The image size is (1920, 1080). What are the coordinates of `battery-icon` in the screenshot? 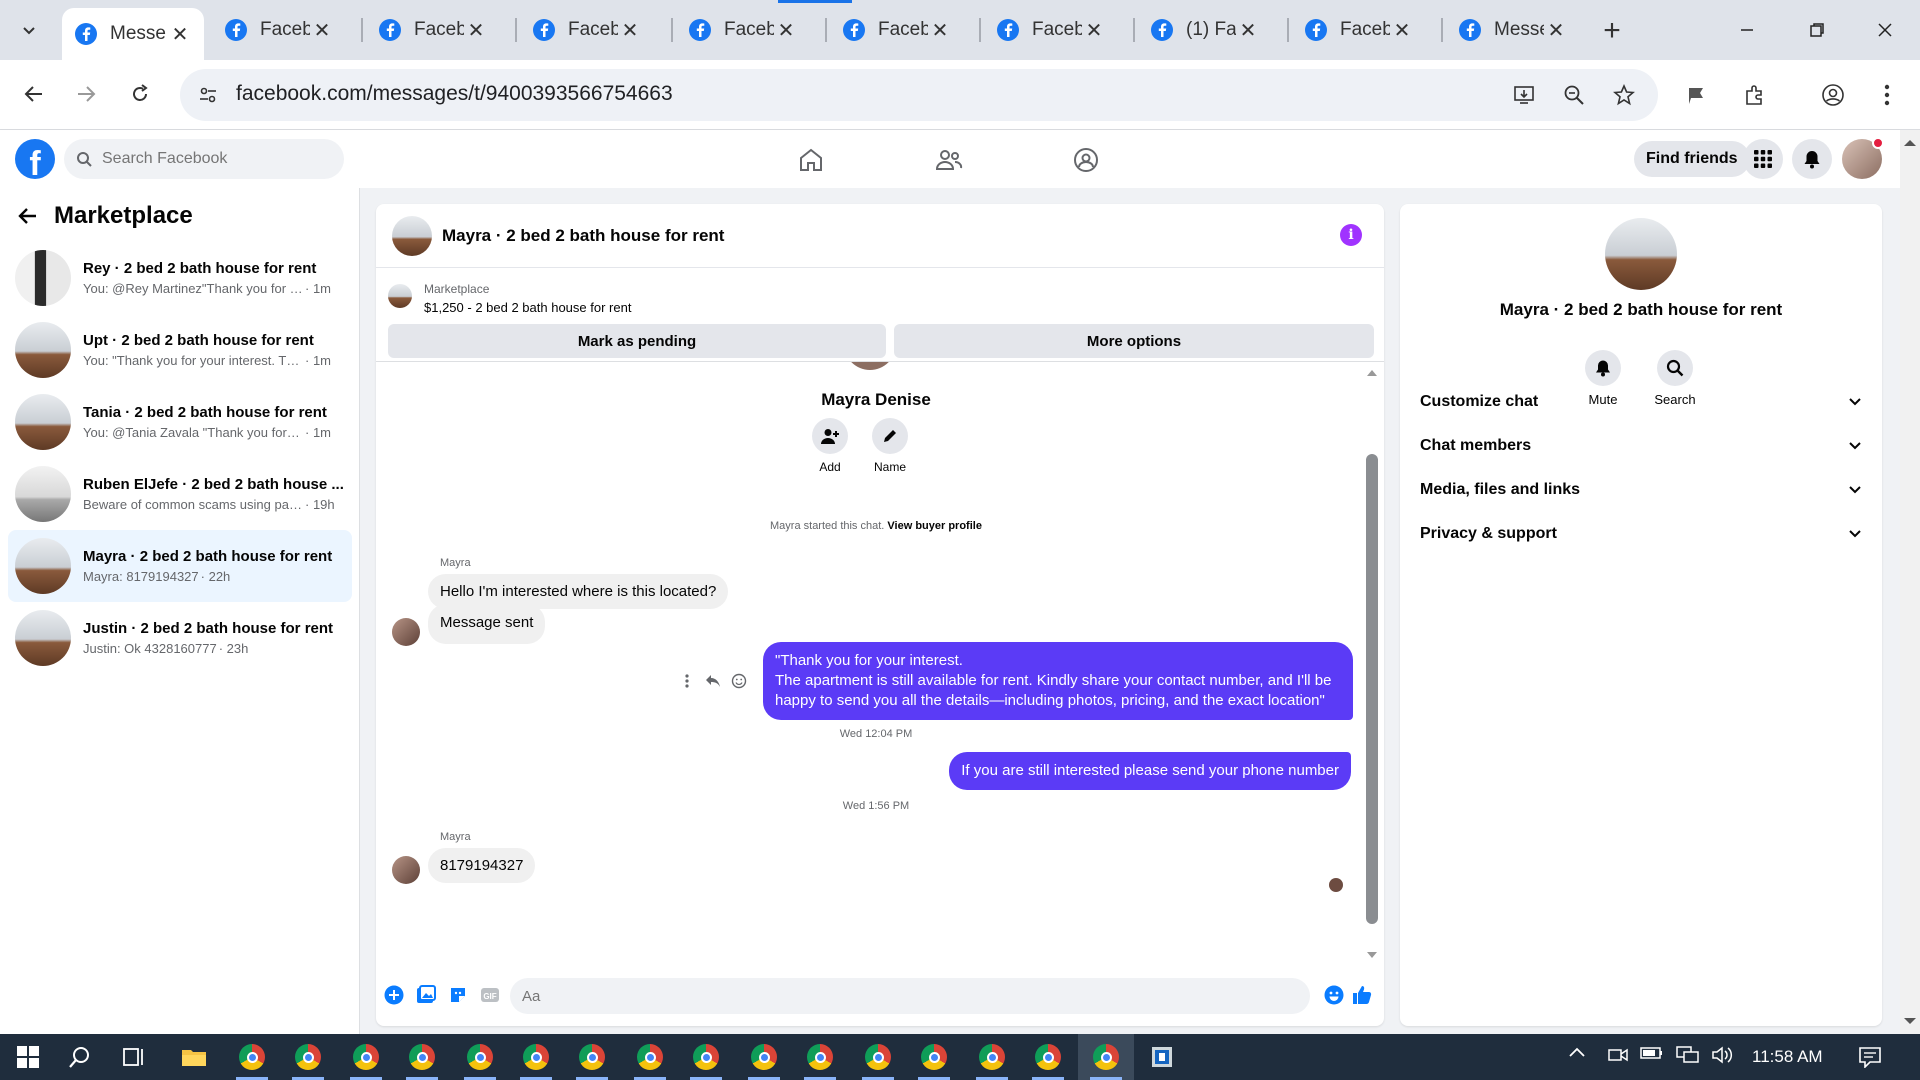 It's located at (1652, 1053).